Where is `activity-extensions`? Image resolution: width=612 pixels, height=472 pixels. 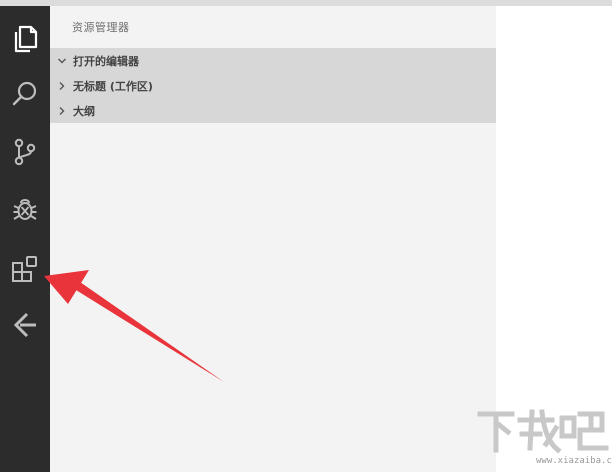 activity-extensions is located at coordinates (25, 269).